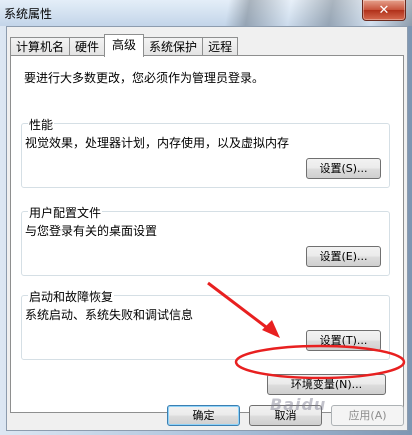 Image resolution: width=412 pixels, height=435 pixels. I want to click on tab-hardware: 硬件, so click(87, 46).